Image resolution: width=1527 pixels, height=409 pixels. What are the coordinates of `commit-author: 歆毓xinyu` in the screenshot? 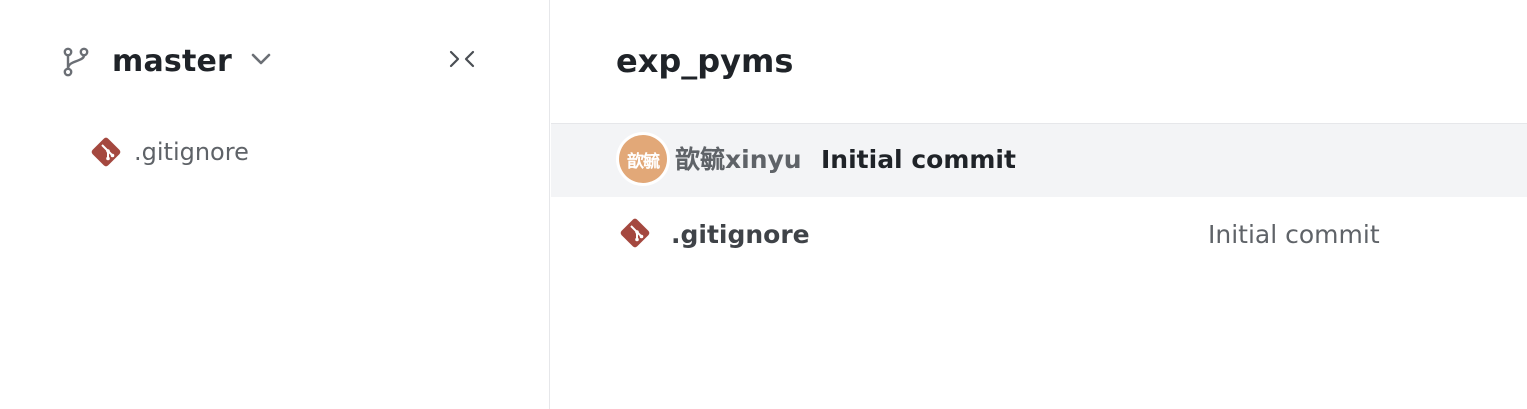 It's located at (738, 160).